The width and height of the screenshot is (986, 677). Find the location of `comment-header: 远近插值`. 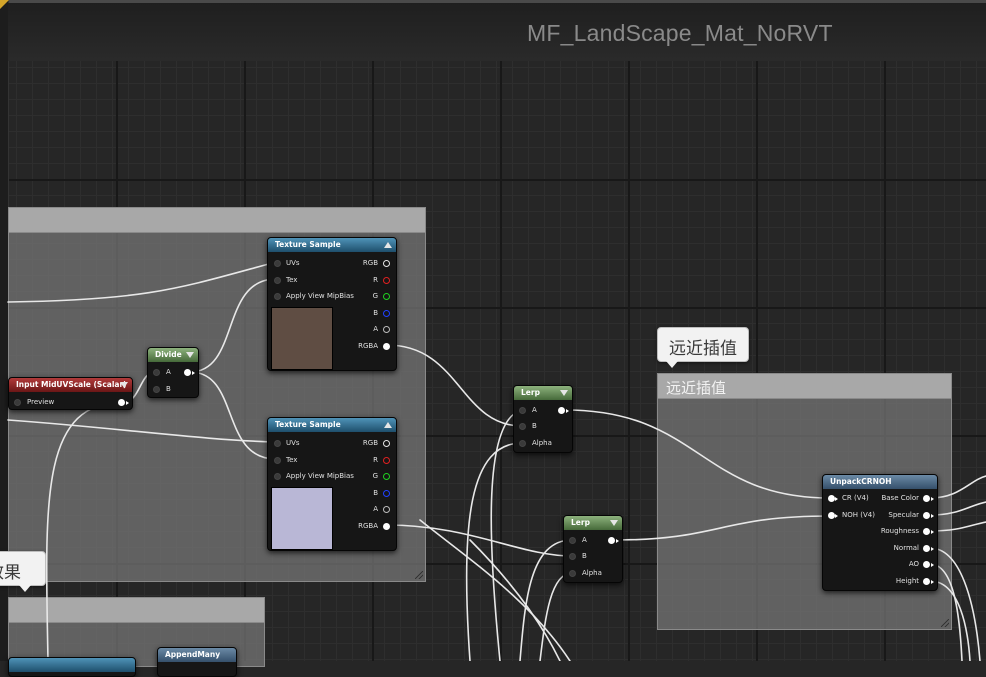

comment-header: 远近插值 is located at coordinates (804, 386).